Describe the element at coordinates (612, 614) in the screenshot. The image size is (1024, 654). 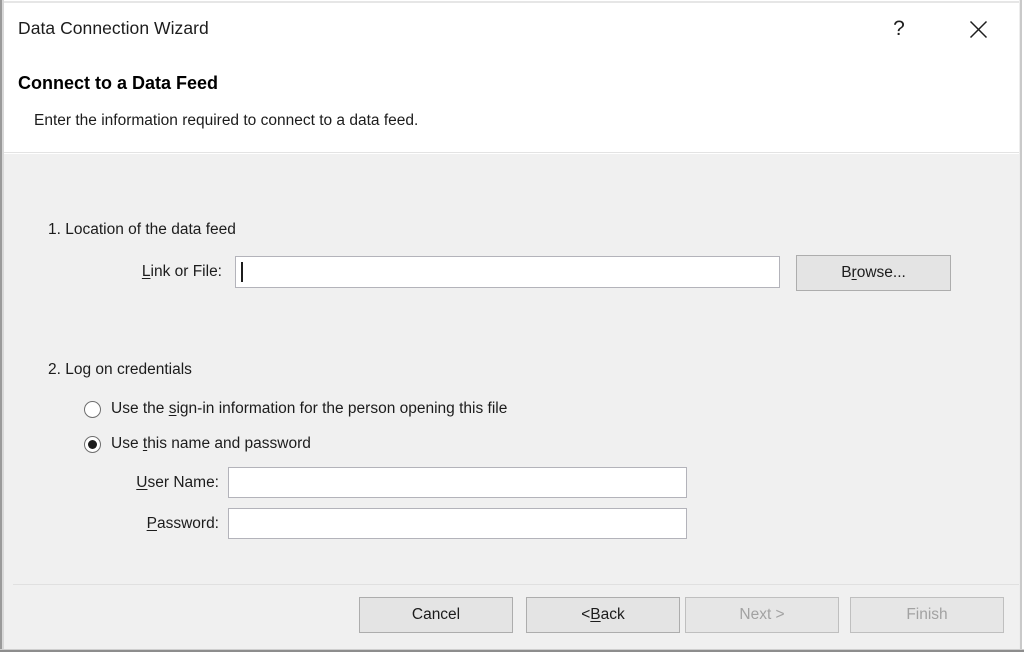
I see `back-label-post: ack` at that location.